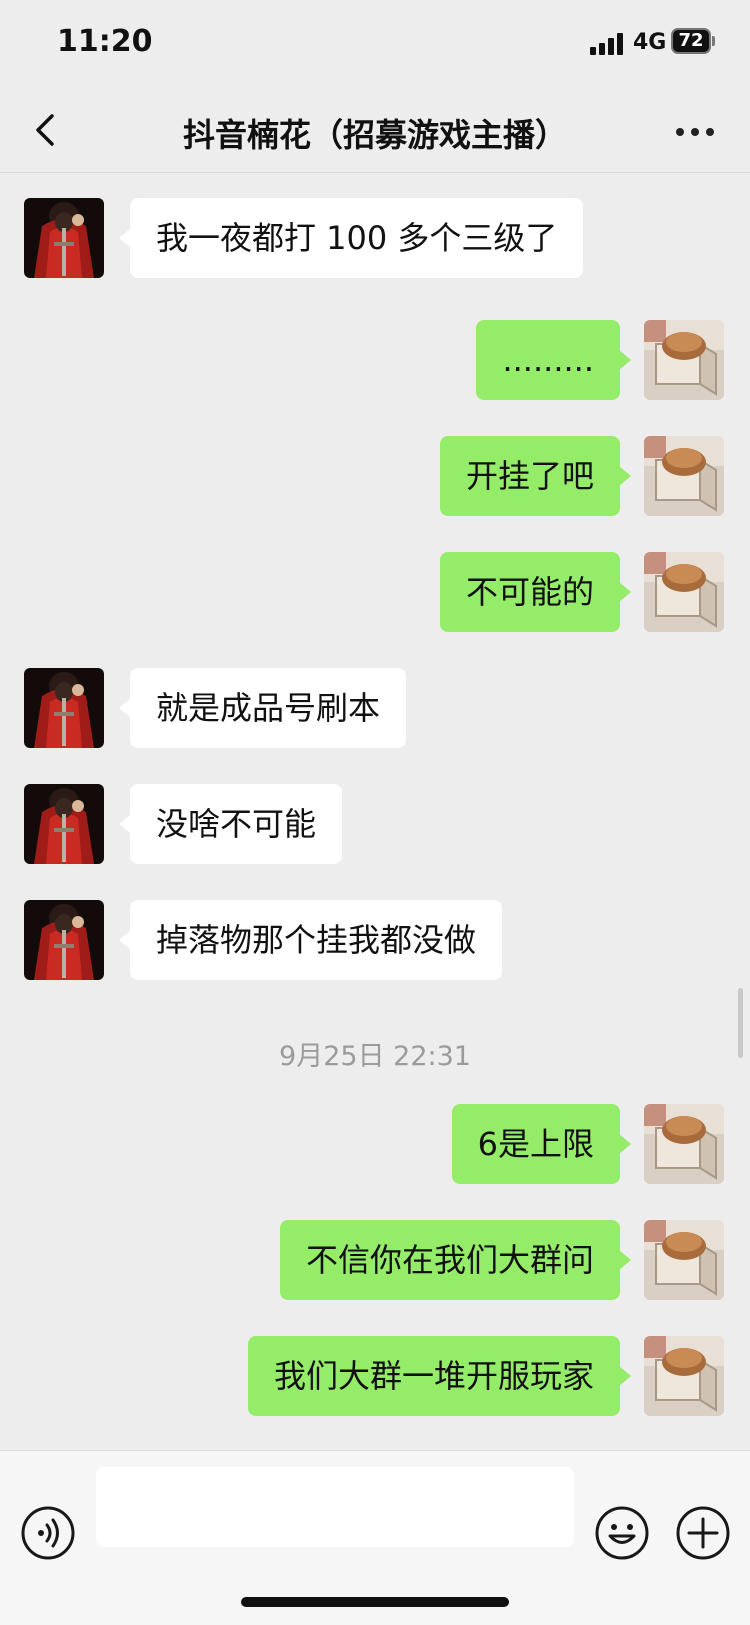  What do you see at coordinates (375, 824) in the screenshot?
I see `message-incoming: 没啥不可能` at bounding box center [375, 824].